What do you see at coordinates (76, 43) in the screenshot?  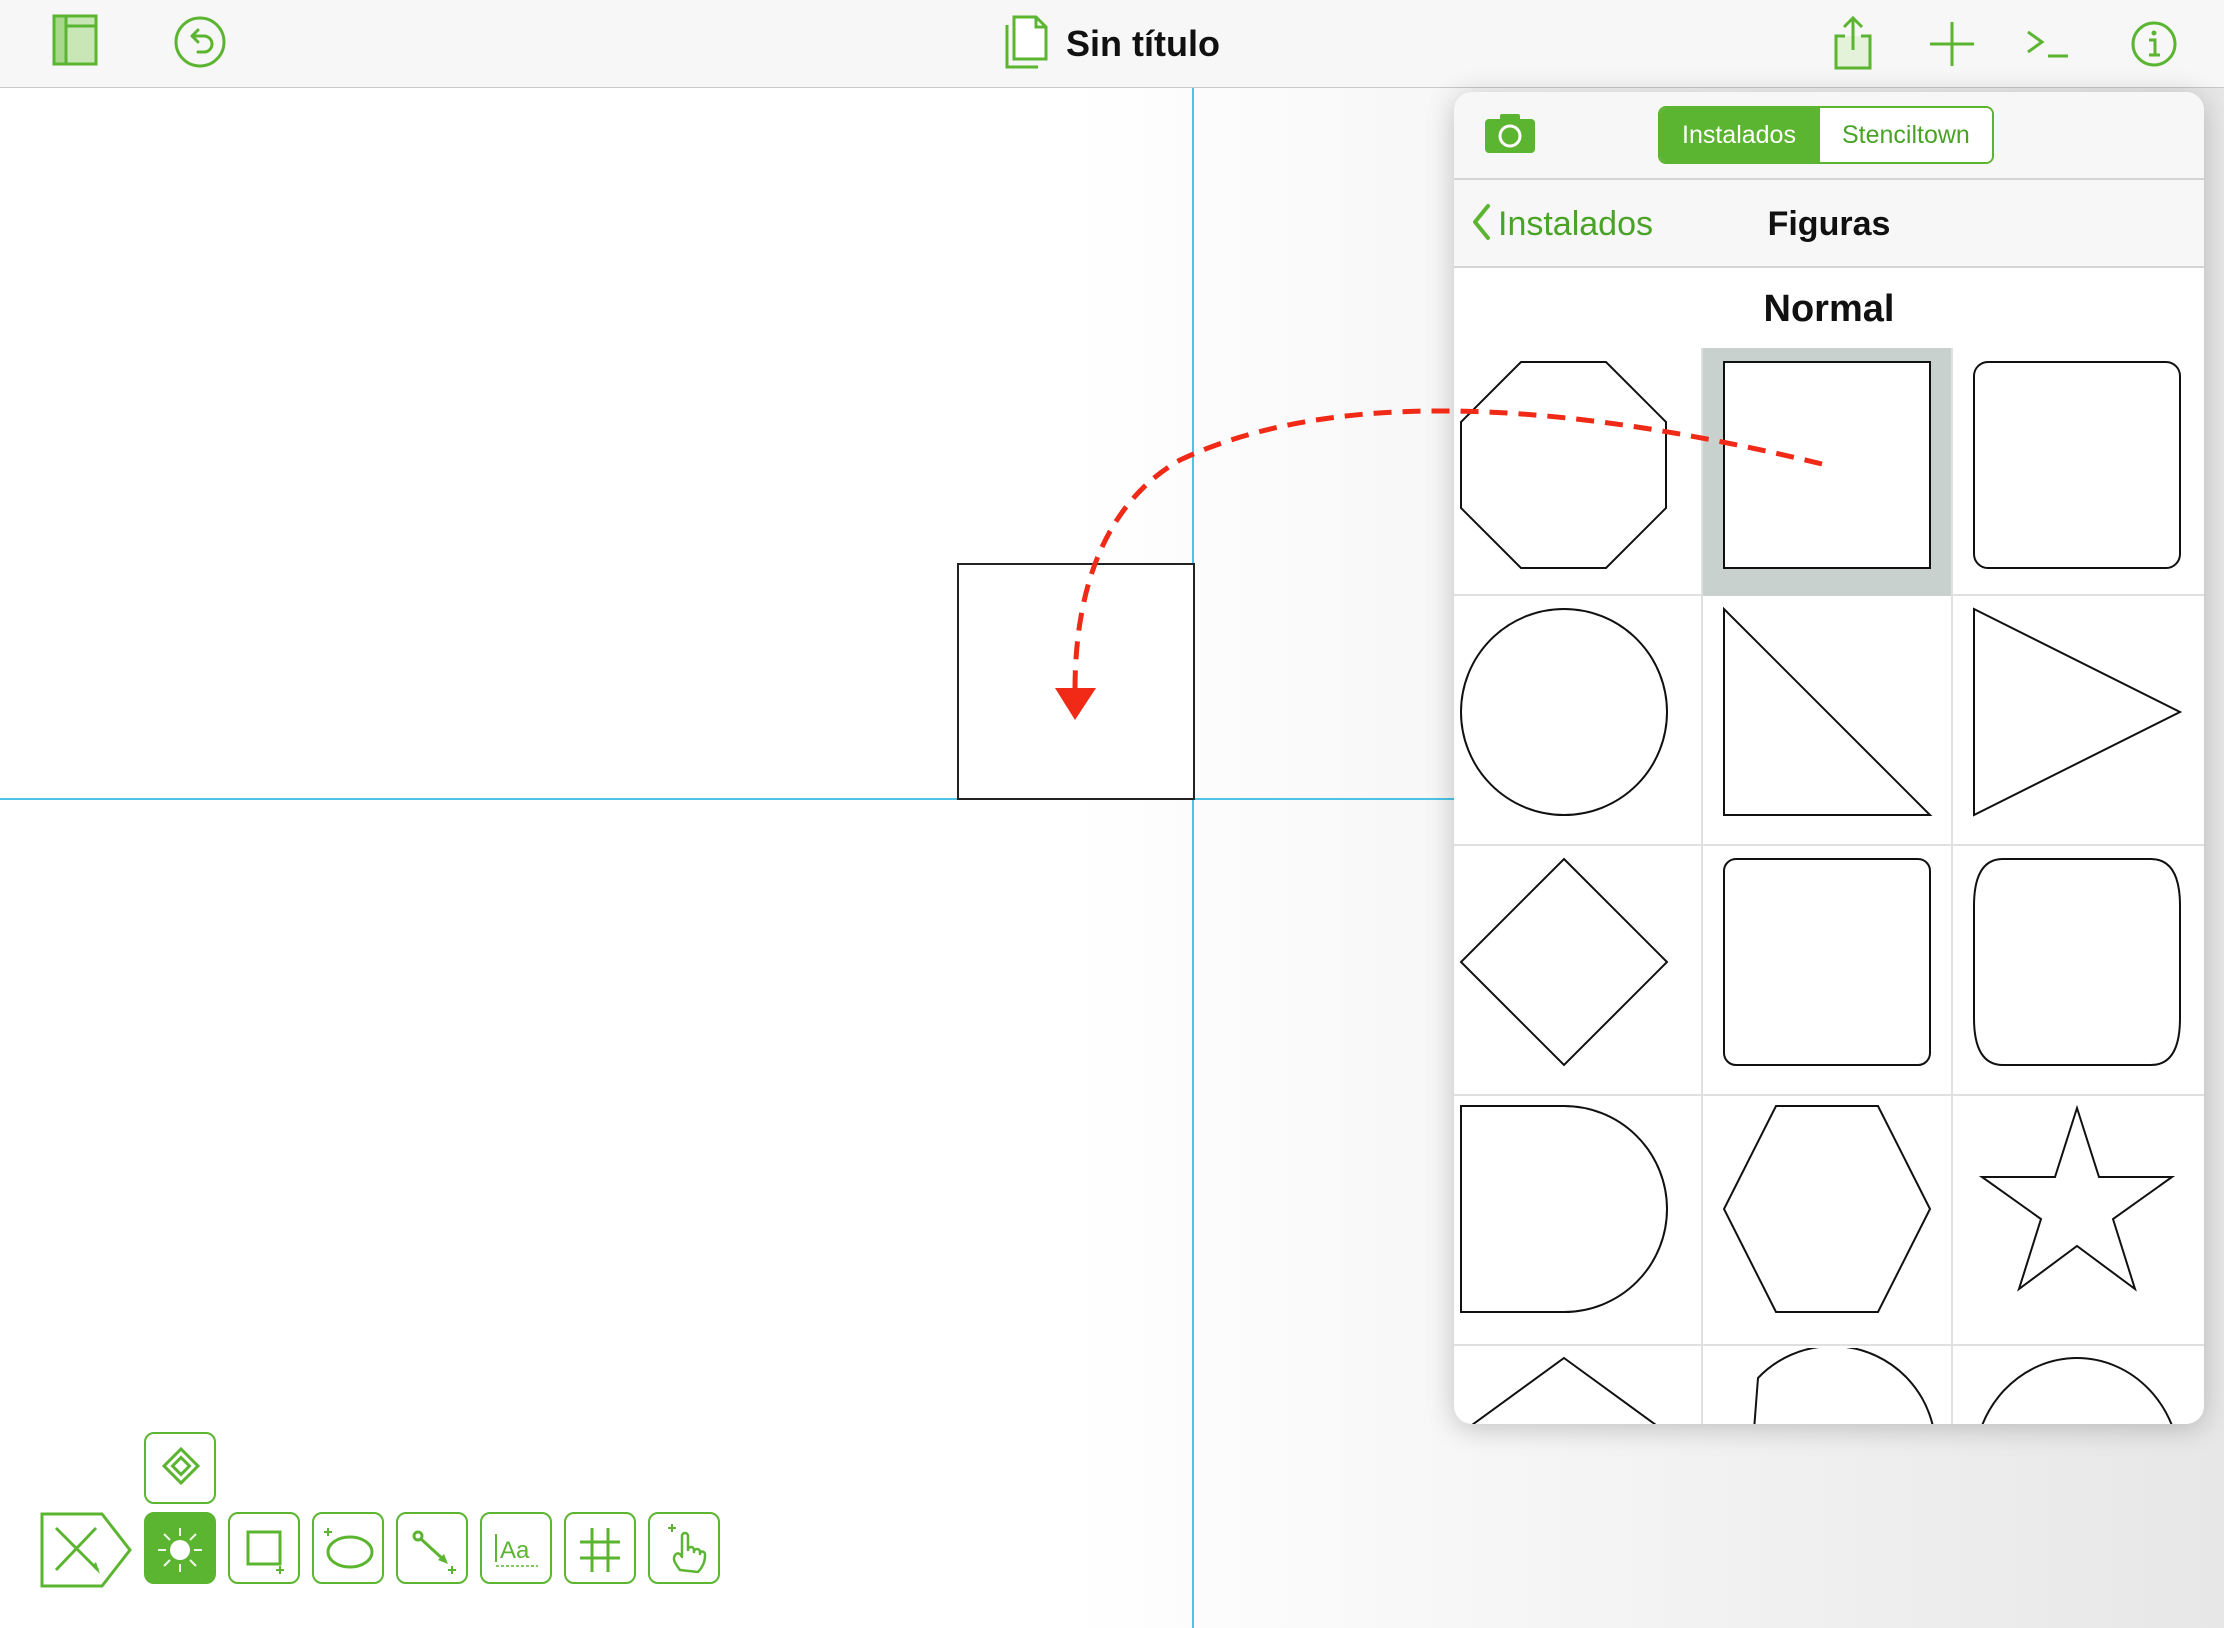 I see `sidebar-icon` at bounding box center [76, 43].